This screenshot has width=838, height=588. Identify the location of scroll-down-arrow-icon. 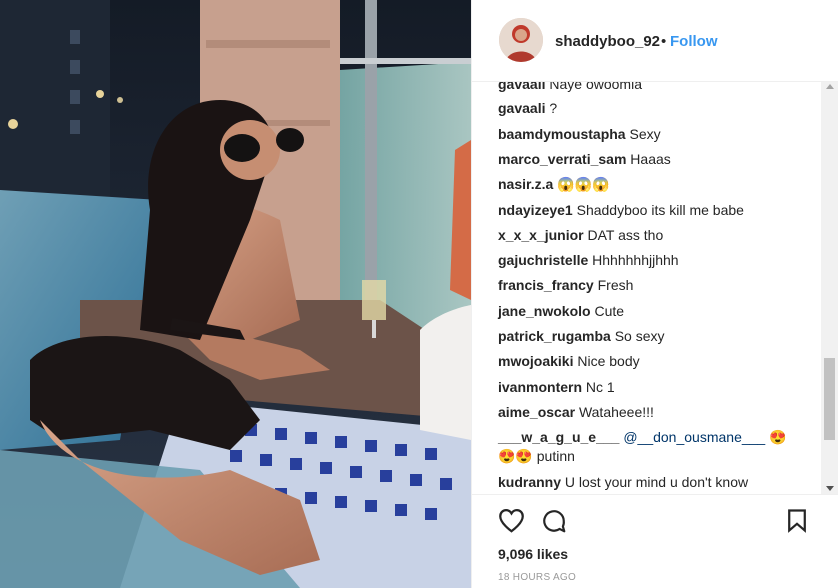
(830, 488).